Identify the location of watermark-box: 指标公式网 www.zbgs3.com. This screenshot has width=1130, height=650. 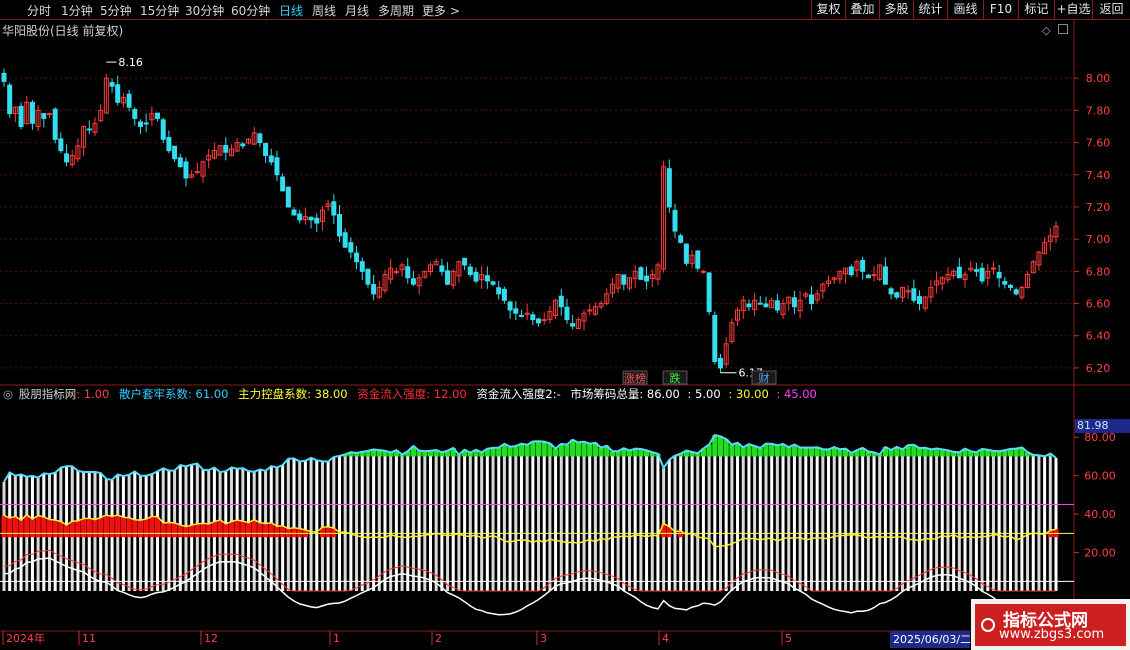
(1050, 625).